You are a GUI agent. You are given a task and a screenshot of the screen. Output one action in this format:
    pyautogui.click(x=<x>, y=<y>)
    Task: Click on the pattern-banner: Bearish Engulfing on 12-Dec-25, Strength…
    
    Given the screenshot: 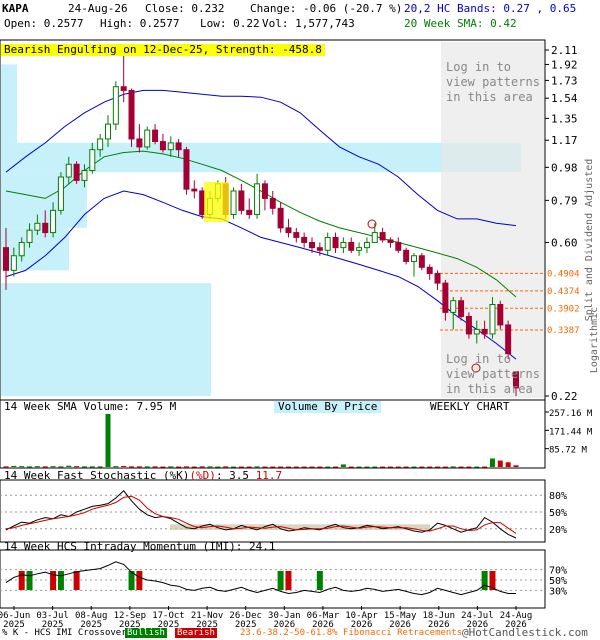 What is the action you would take?
    pyautogui.click(x=163, y=50)
    